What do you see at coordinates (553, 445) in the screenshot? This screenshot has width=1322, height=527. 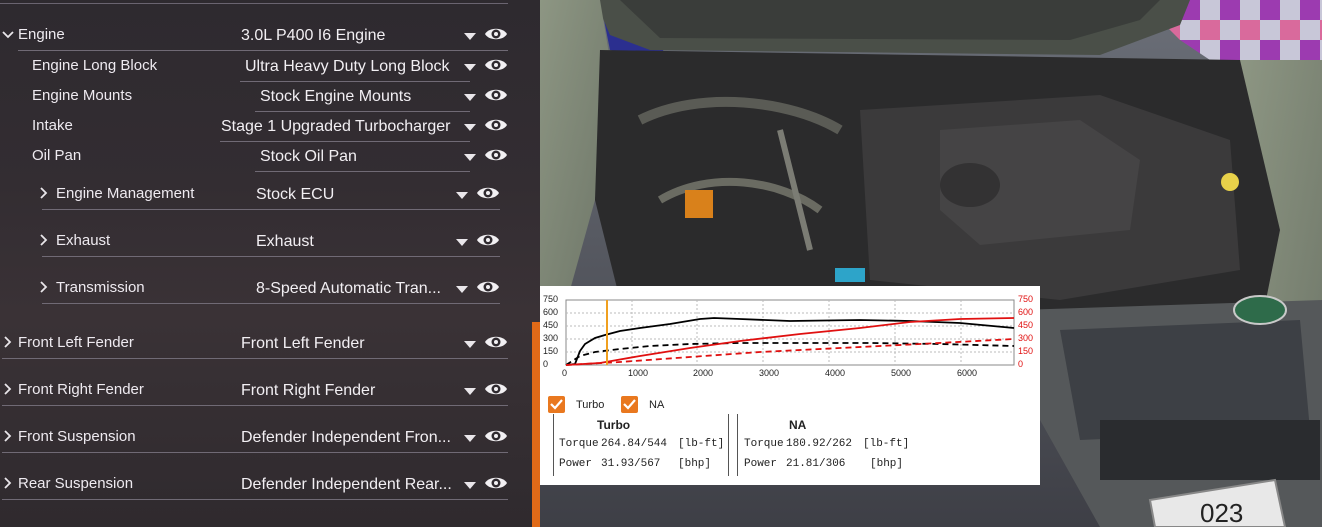 I see `divider` at bounding box center [553, 445].